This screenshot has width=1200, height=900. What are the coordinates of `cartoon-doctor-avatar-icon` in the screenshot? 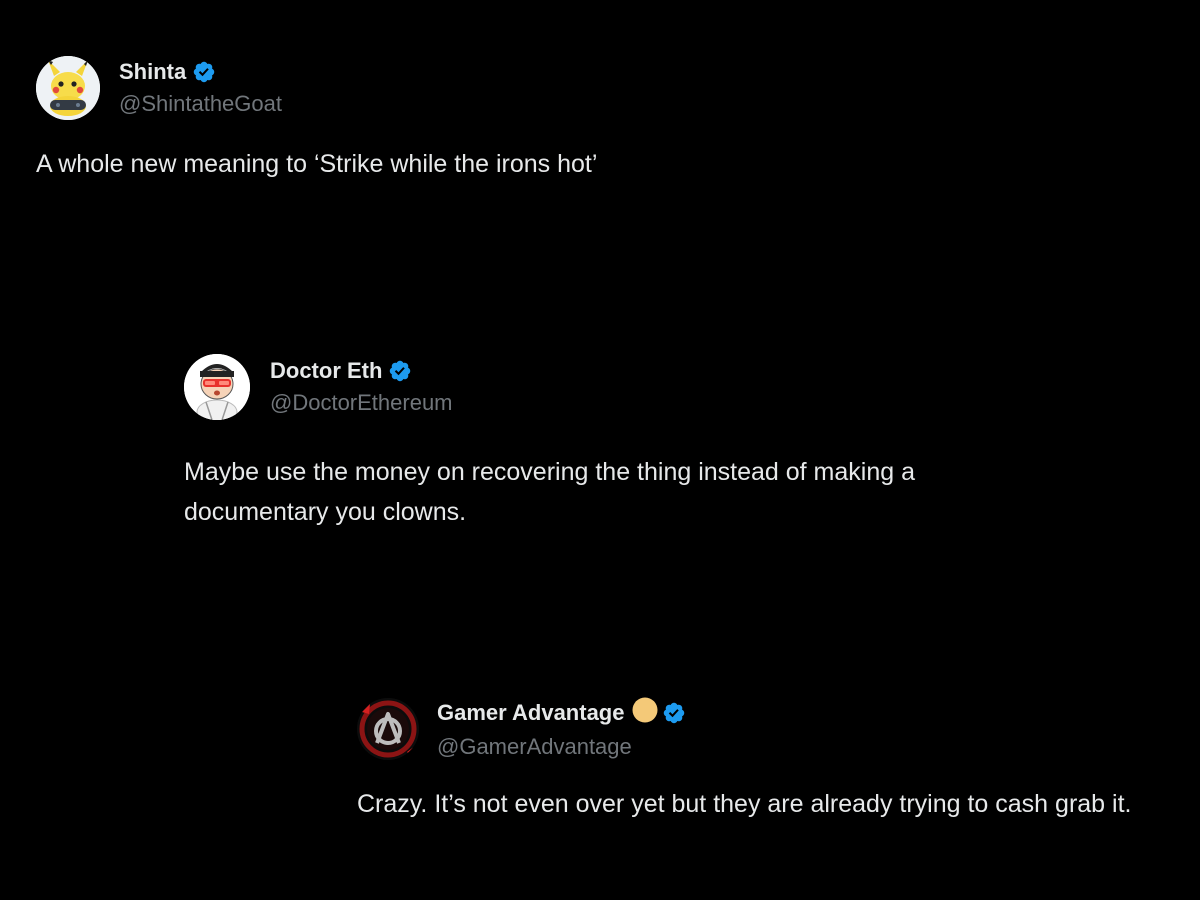 It's located at (217, 387).